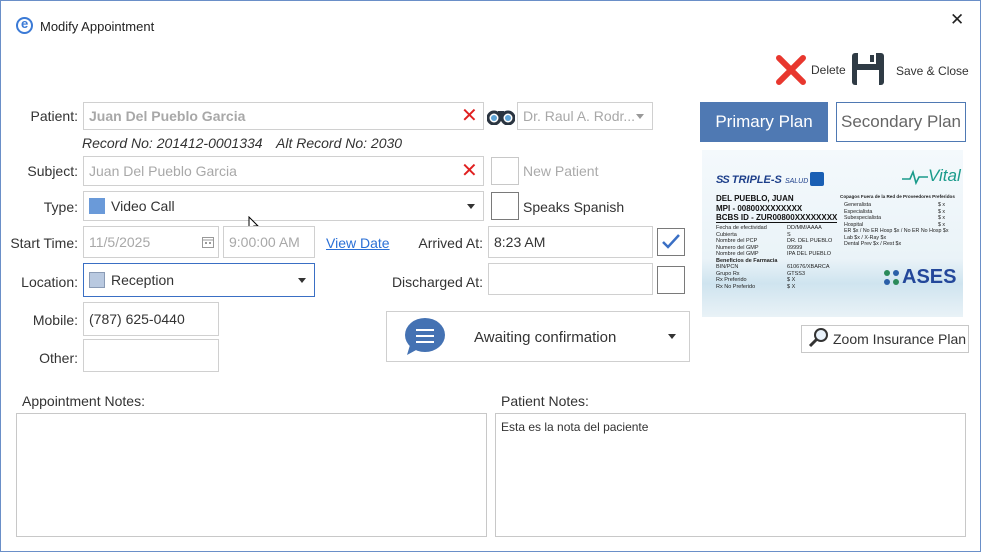 This screenshot has height=552, width=981. I want to click on patient-notes-textarea: Esta es la nota del paciente, so click(730, 475).